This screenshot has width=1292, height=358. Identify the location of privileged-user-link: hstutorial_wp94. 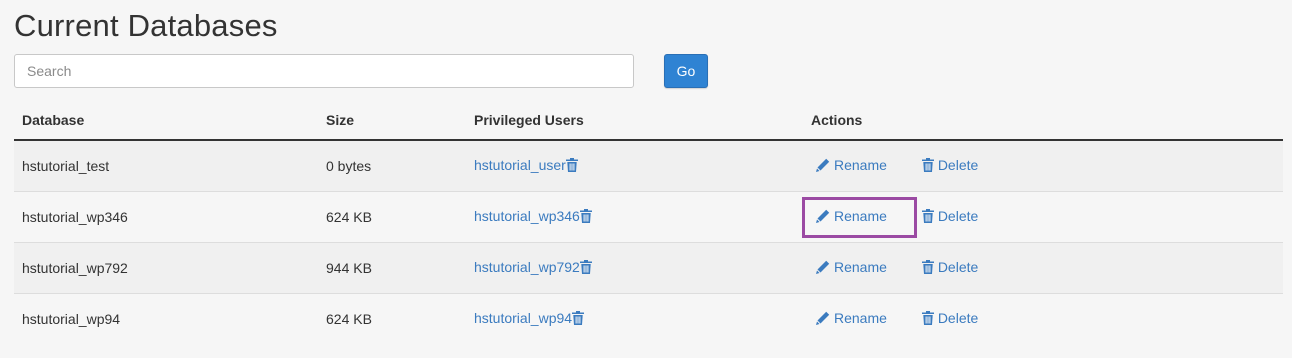
(523, 318).